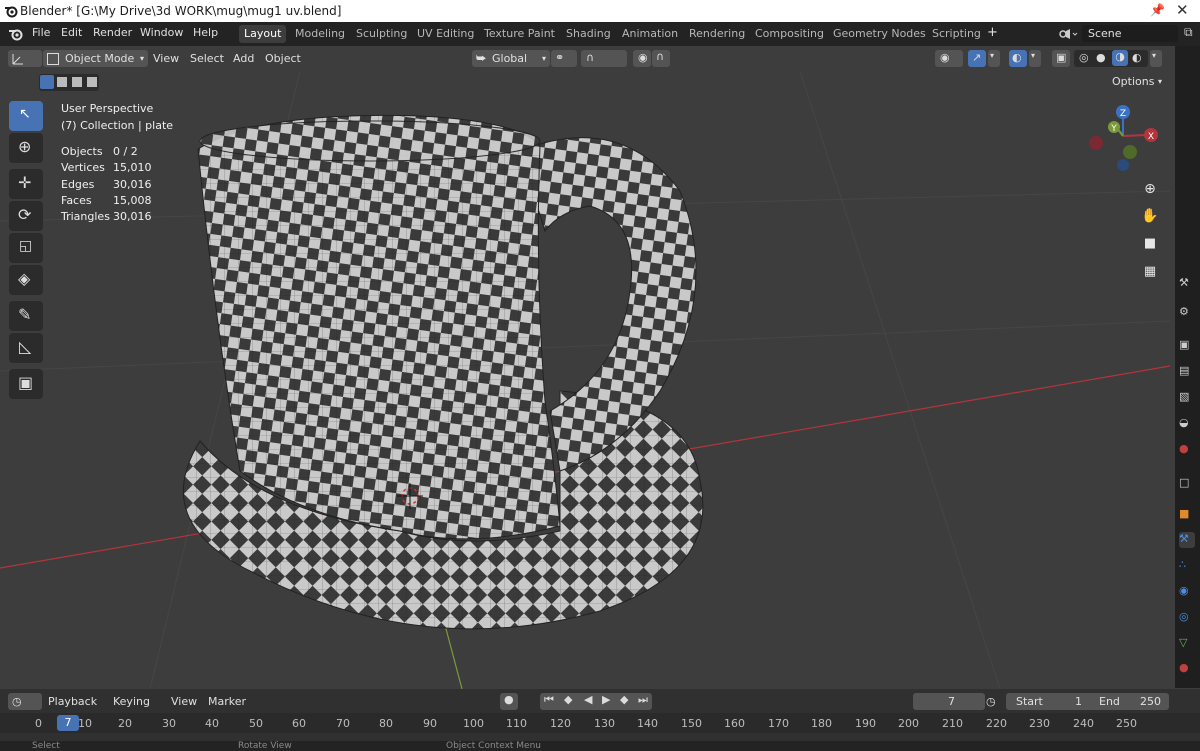  I want to click on end-frame-field: End 250, so click(1129, 701).